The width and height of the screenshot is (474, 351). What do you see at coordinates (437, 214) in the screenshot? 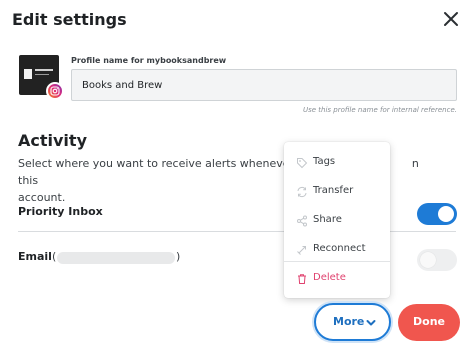
I see `priority-inbox-toggle` at bounding box center [437, 214].